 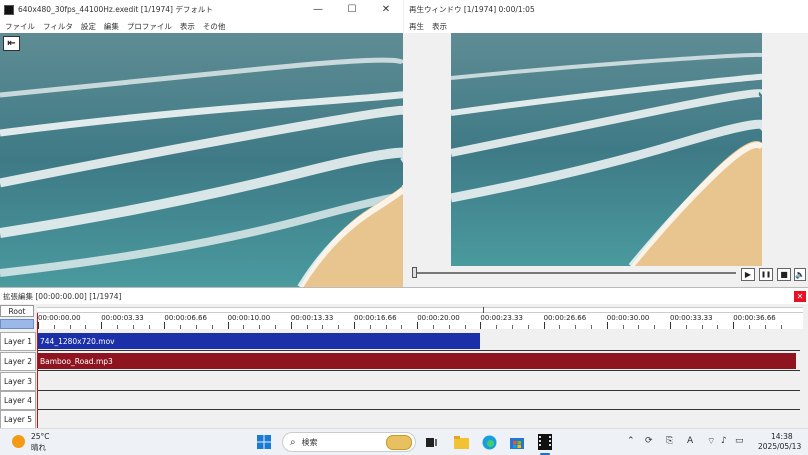 I want to click on taskbar-search: ⌕ 検索, so click(x=349, y=442).